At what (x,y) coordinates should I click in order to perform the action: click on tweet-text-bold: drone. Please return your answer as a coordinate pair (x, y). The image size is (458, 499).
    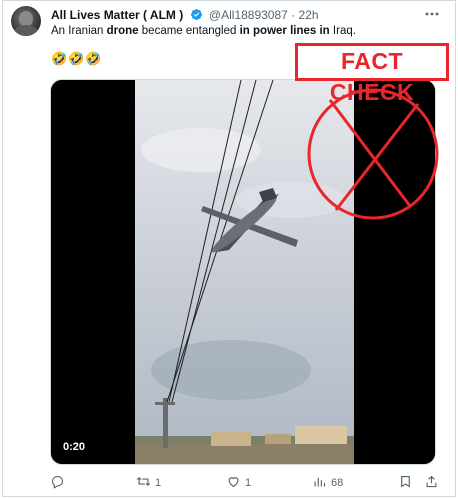
    Looking at the image, I should click on (122, 31).